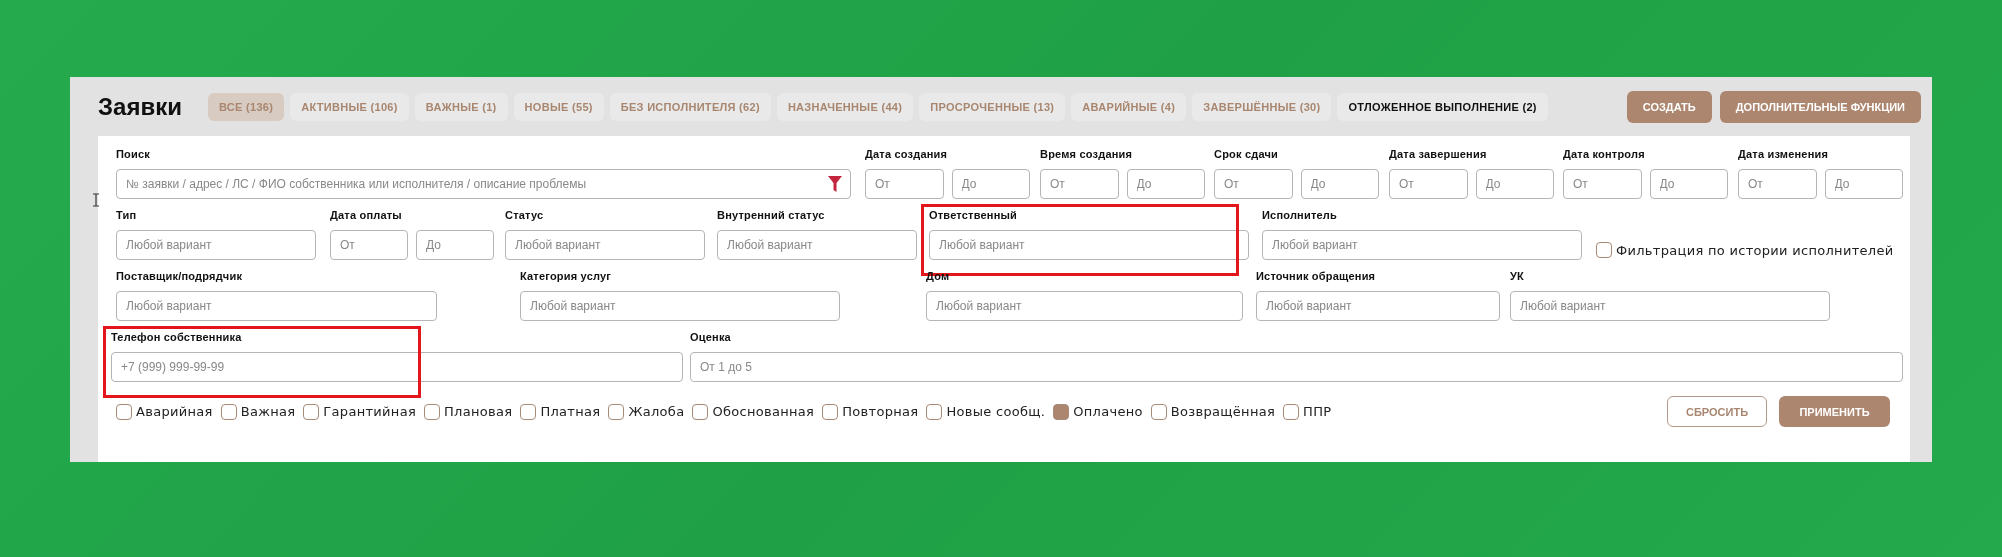  What do you see at coordinates (566, 277) in the screenshot?
I see `field-label: Категория услуг` at bounding box center [566, 277].